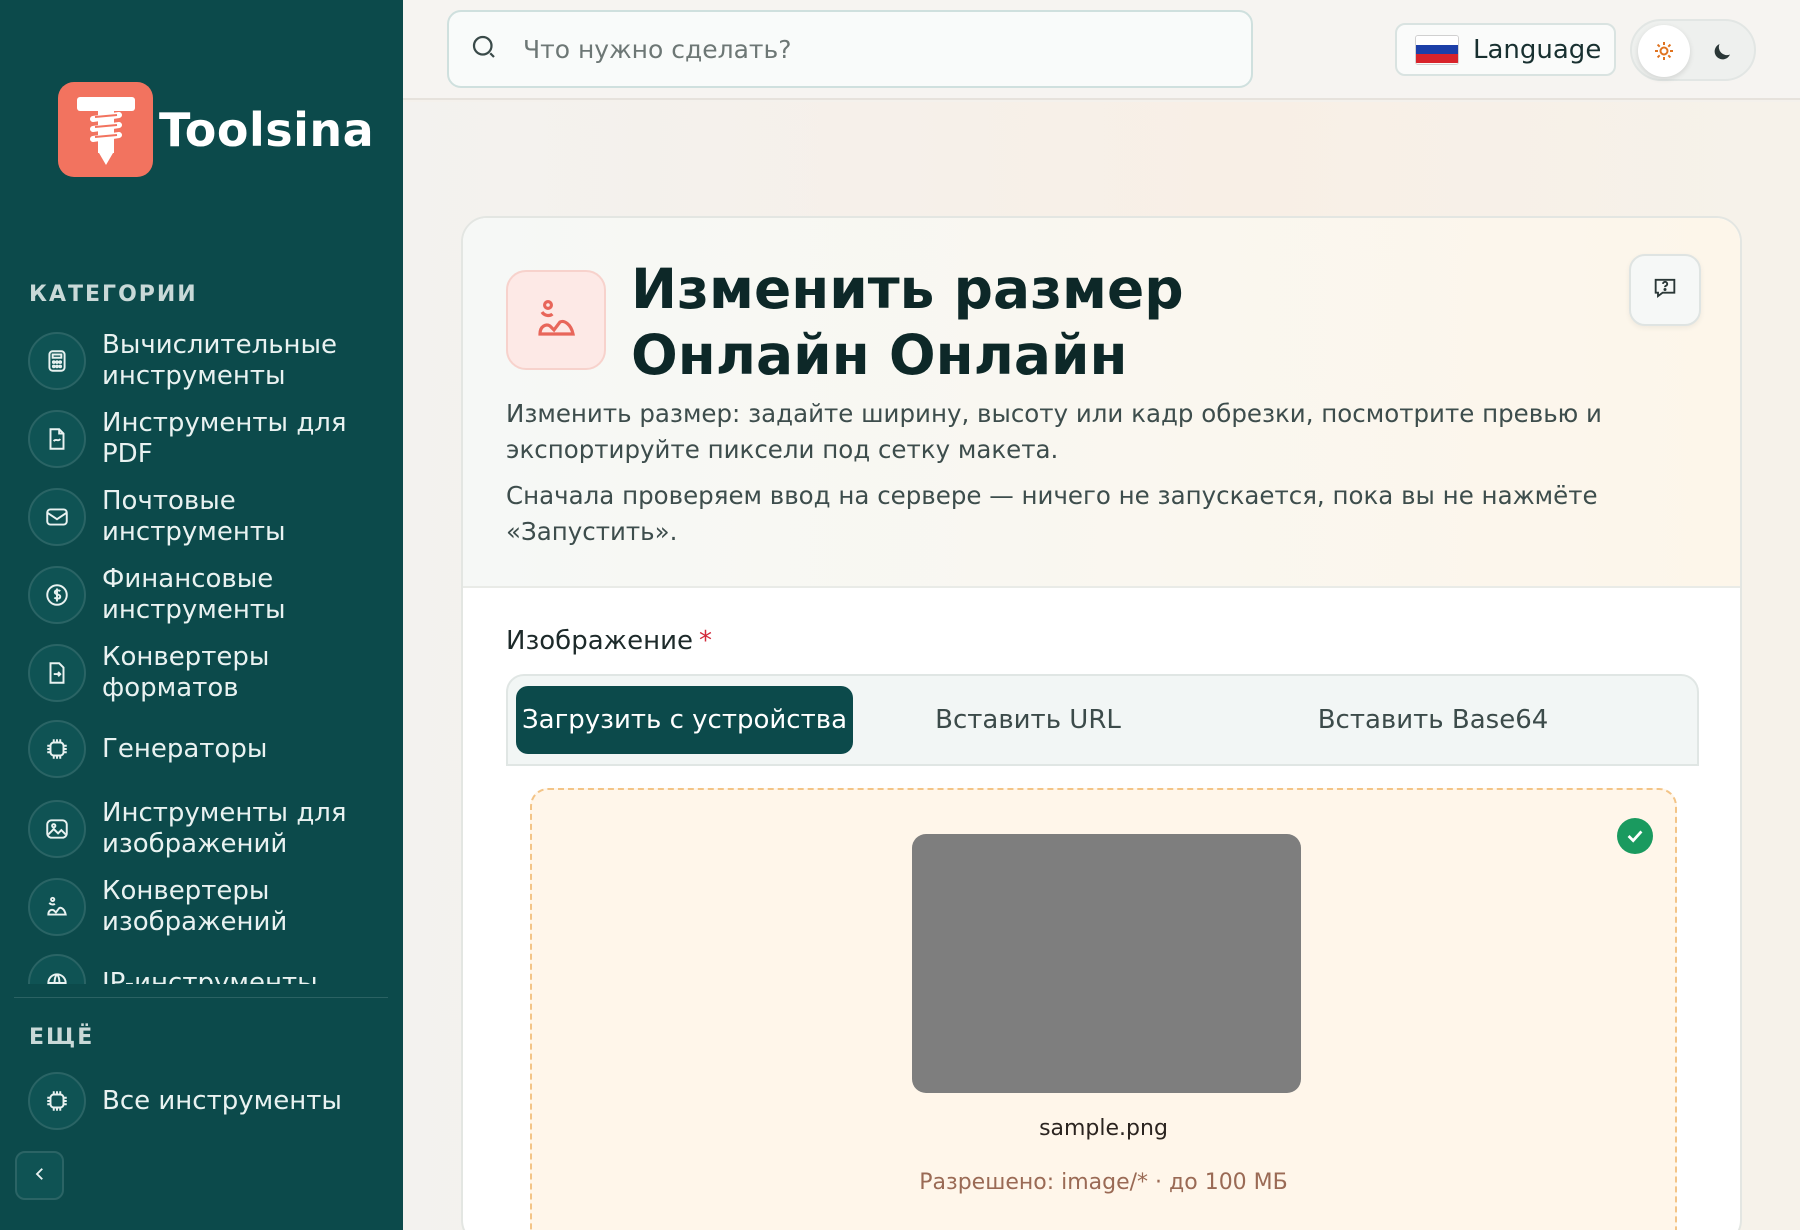 This screenshot has height=1230, width=1800. What do you see at coordinates (1103, 1182) in the screenshot?
I see `allowed-types: Разрешено: image/* · до 100 МБ` at bounding box center [1103, 1182].